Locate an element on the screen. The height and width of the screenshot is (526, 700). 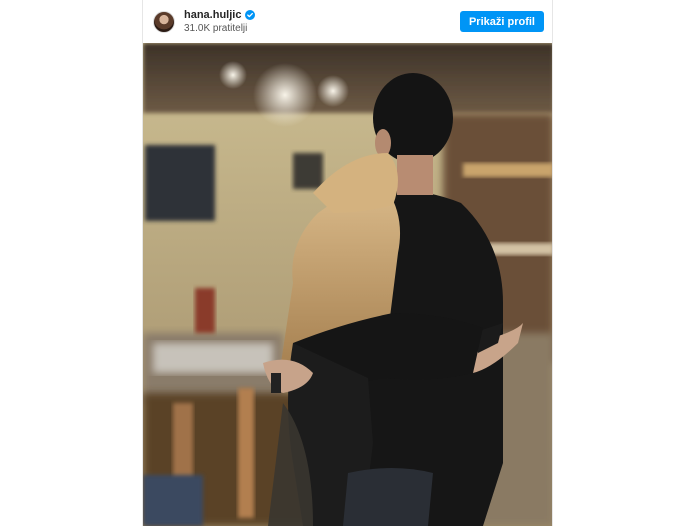
verified-badge-icon is located at coordinates (250, 15).